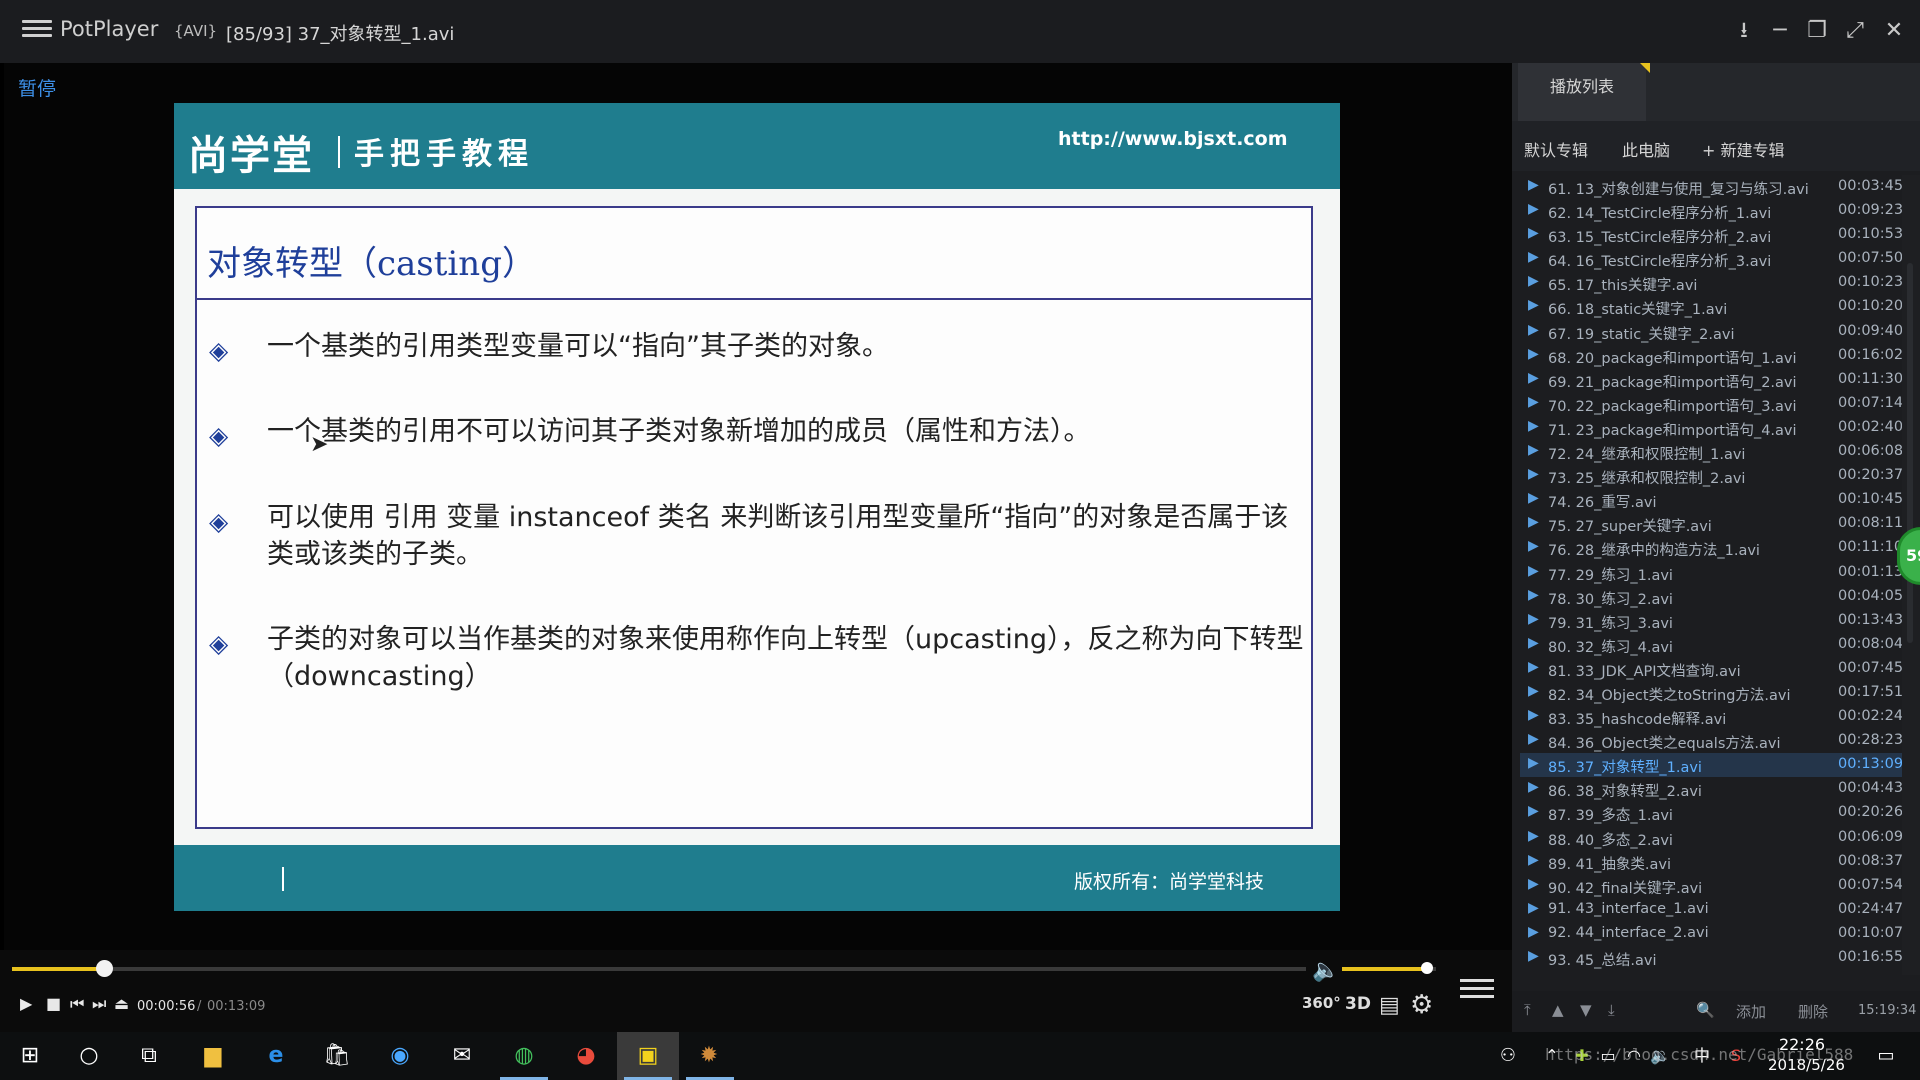 Image resolution: width=1920 pixels, height=1080 pixels. What do you see at coordinates (1711, 476) in the screenshot?
I see `playlist-item: ▶ 73. 25_继承和权限控制_2.avi 00:20:37` at bounding box center [1711, 476].